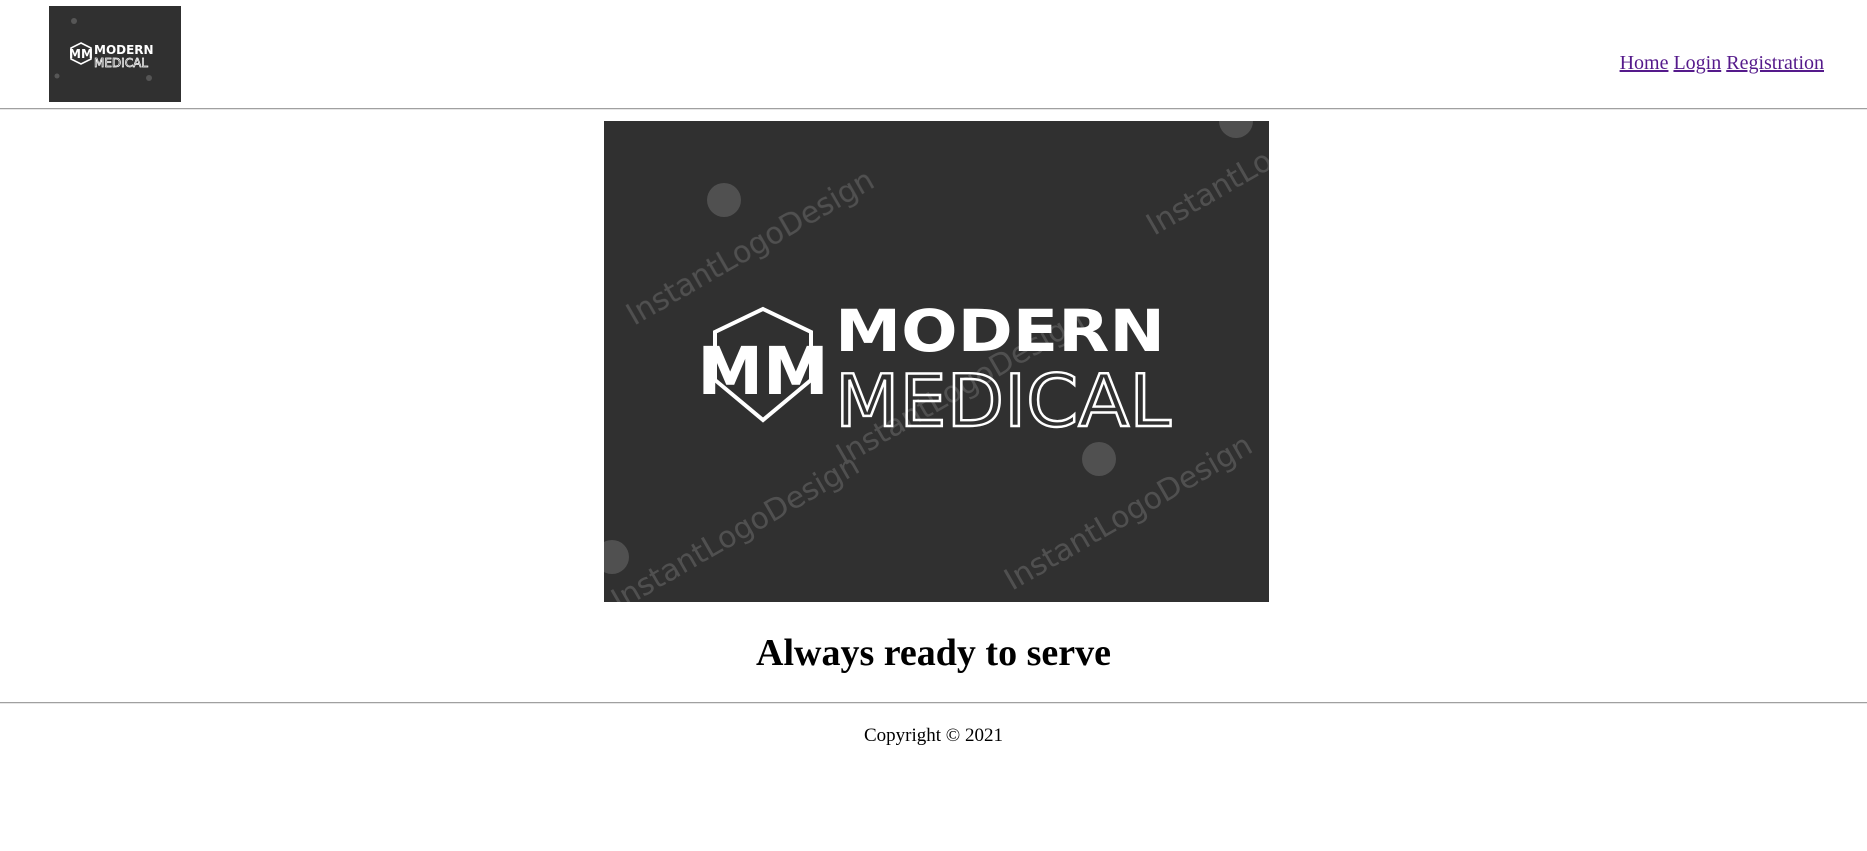 Image resolution: width=1867 pixels, height=851 pixels. I want to click on copyright-text: Copyright © 2021, so click(933, 735).